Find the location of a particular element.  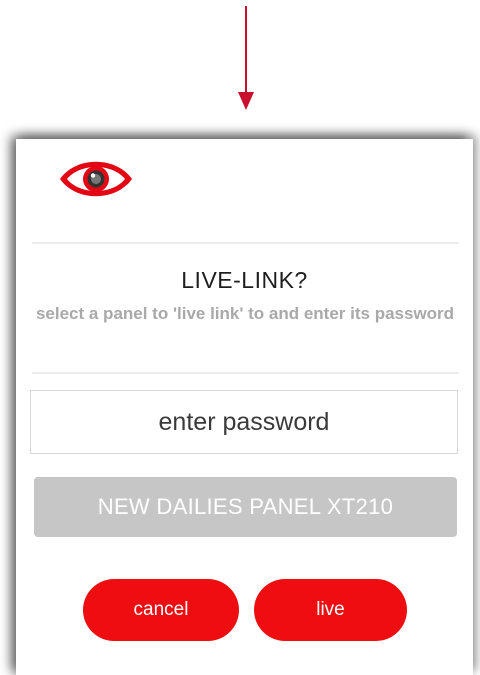

live-button: live is located at coordinates (330, 610).